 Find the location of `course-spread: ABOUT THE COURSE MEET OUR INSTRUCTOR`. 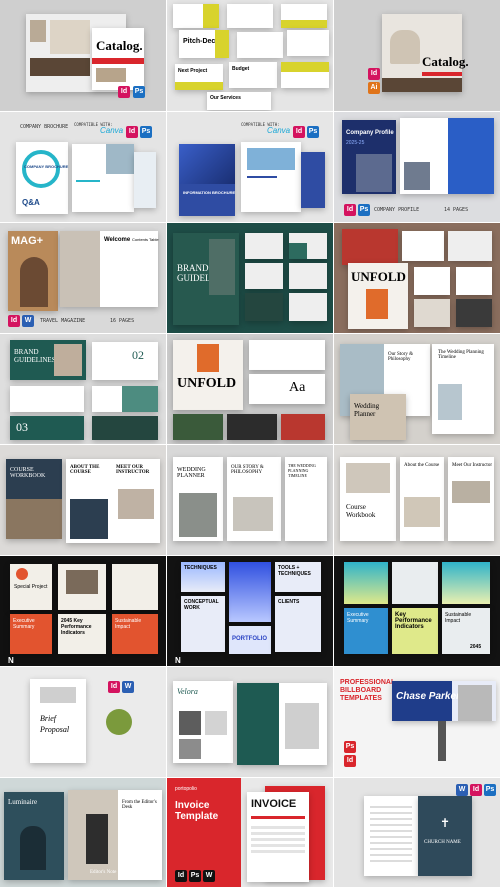

course-spread: ABOUT THE COURSE MEET OUR INSTRUCTOR is located at coordinates (113, 501).